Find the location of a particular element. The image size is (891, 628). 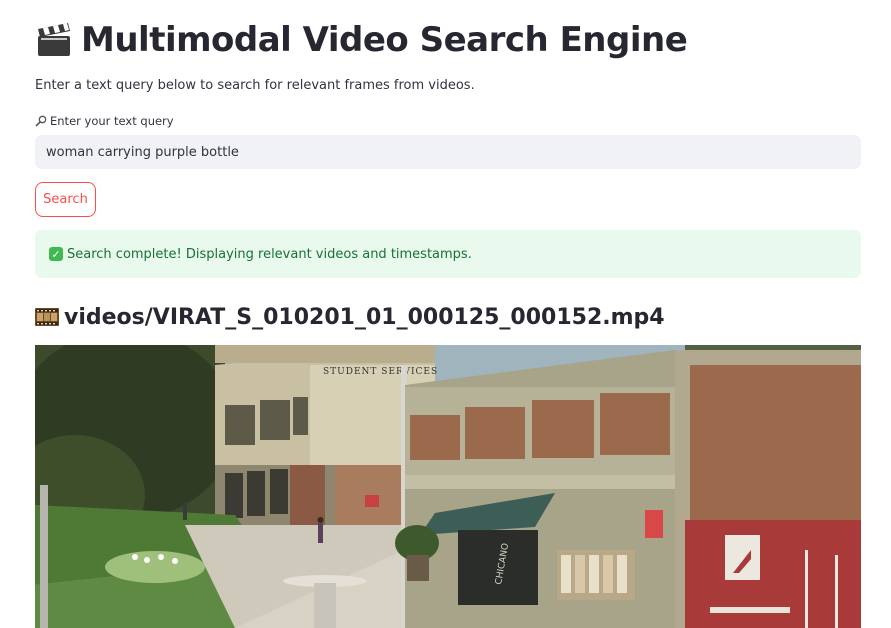

page-header: Multimodal Video Search Engine is located at coordinates (361, 40).